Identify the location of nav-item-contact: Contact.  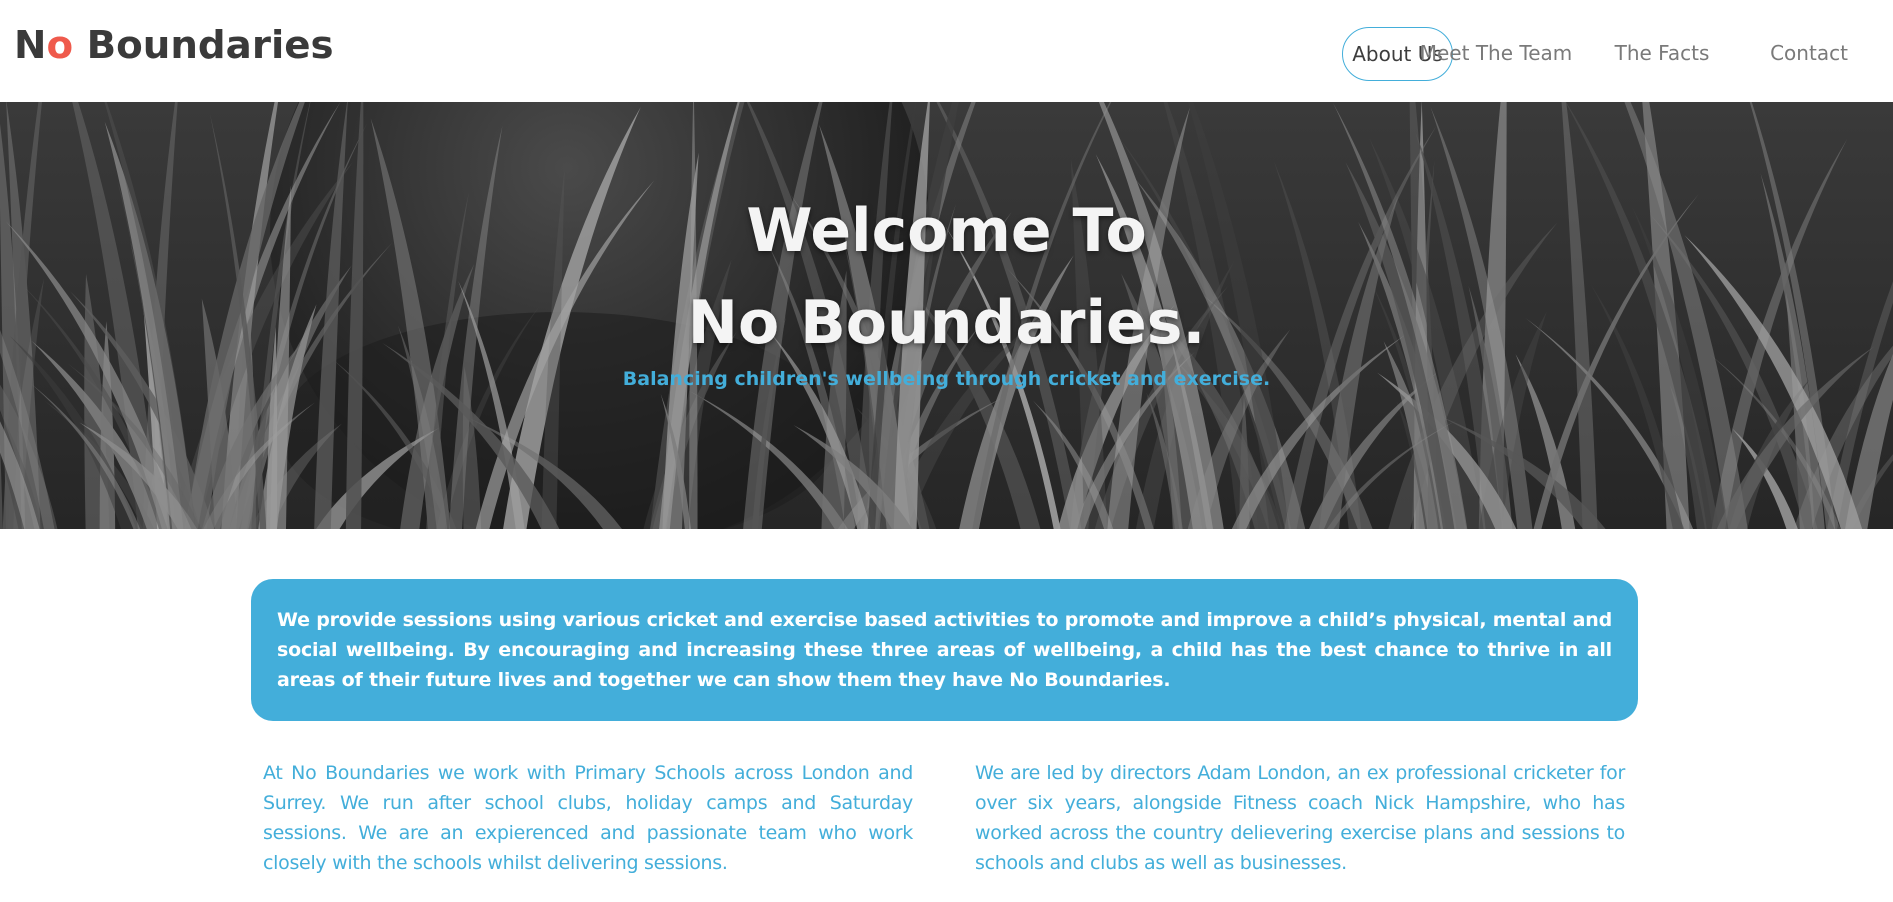
(1809, 54).